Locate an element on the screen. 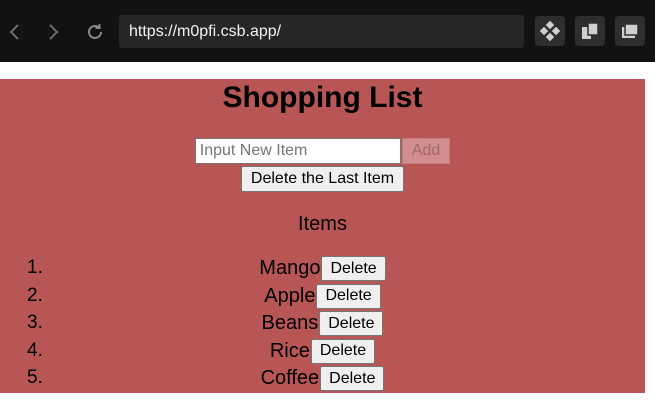 The height and width of the screenshot is (404, 655). list-item: 5. Coffee Delete is located at coordinates (322, 379).